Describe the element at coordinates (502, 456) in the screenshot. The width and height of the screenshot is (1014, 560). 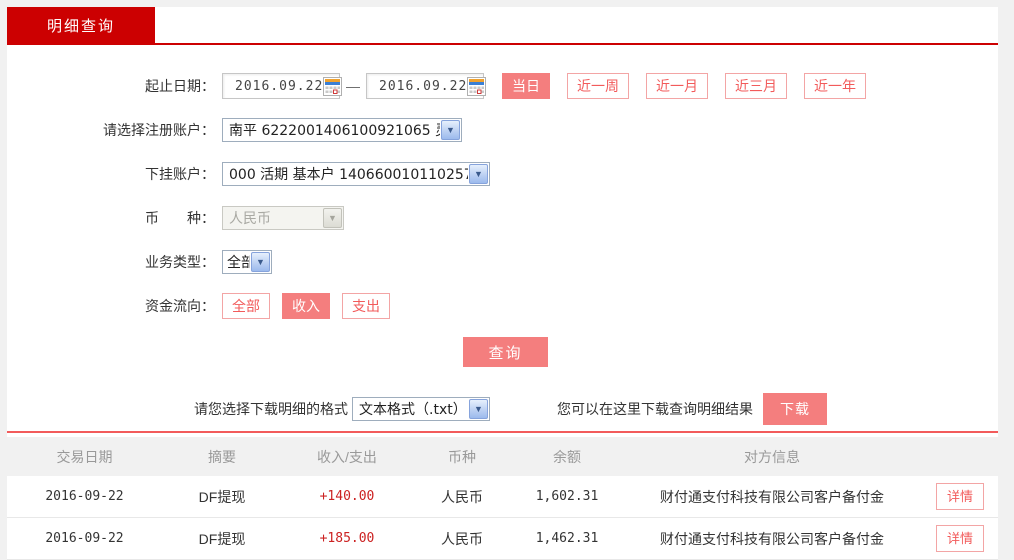
I see `table-header-row: 交易日期 摘要 收入/支出 币种 余额 对方信息` at that location.